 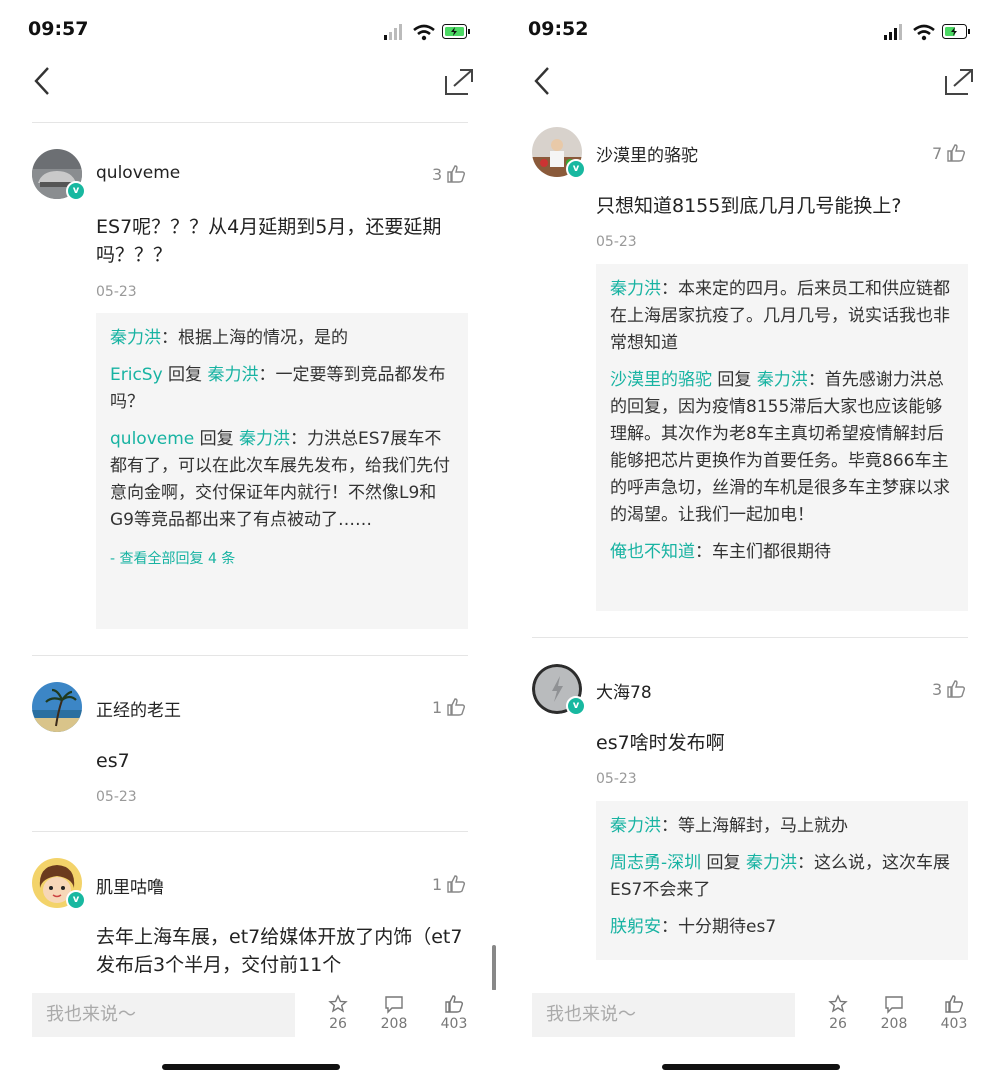 What do you see at coordinates (782, 826) in the screenshot?
I see `reply-item: 秦力洪：等上海解封，马上就办` at bounding box center [782, 826].